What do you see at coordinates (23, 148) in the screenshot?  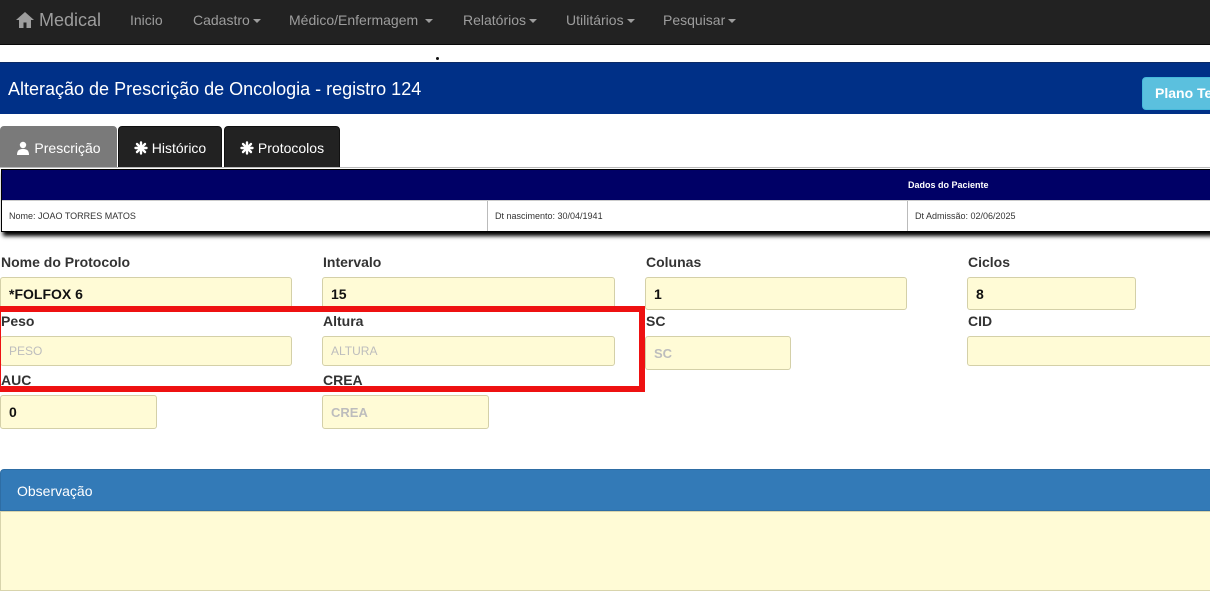 I see `user-icon` at bounding box center [23, 148].